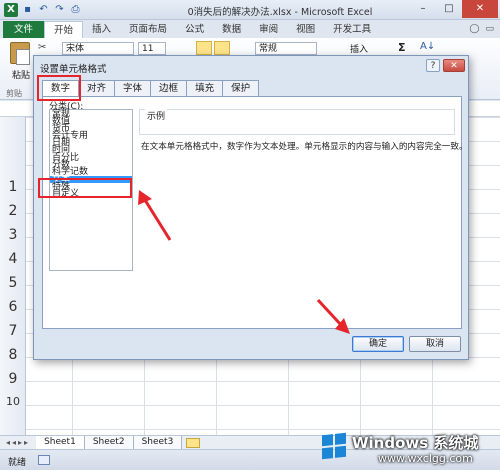 Image resolution: width=500 pixels, height=470 pixels. I want to click on sheet-tab-1: Sheet1, so click(60, 442).